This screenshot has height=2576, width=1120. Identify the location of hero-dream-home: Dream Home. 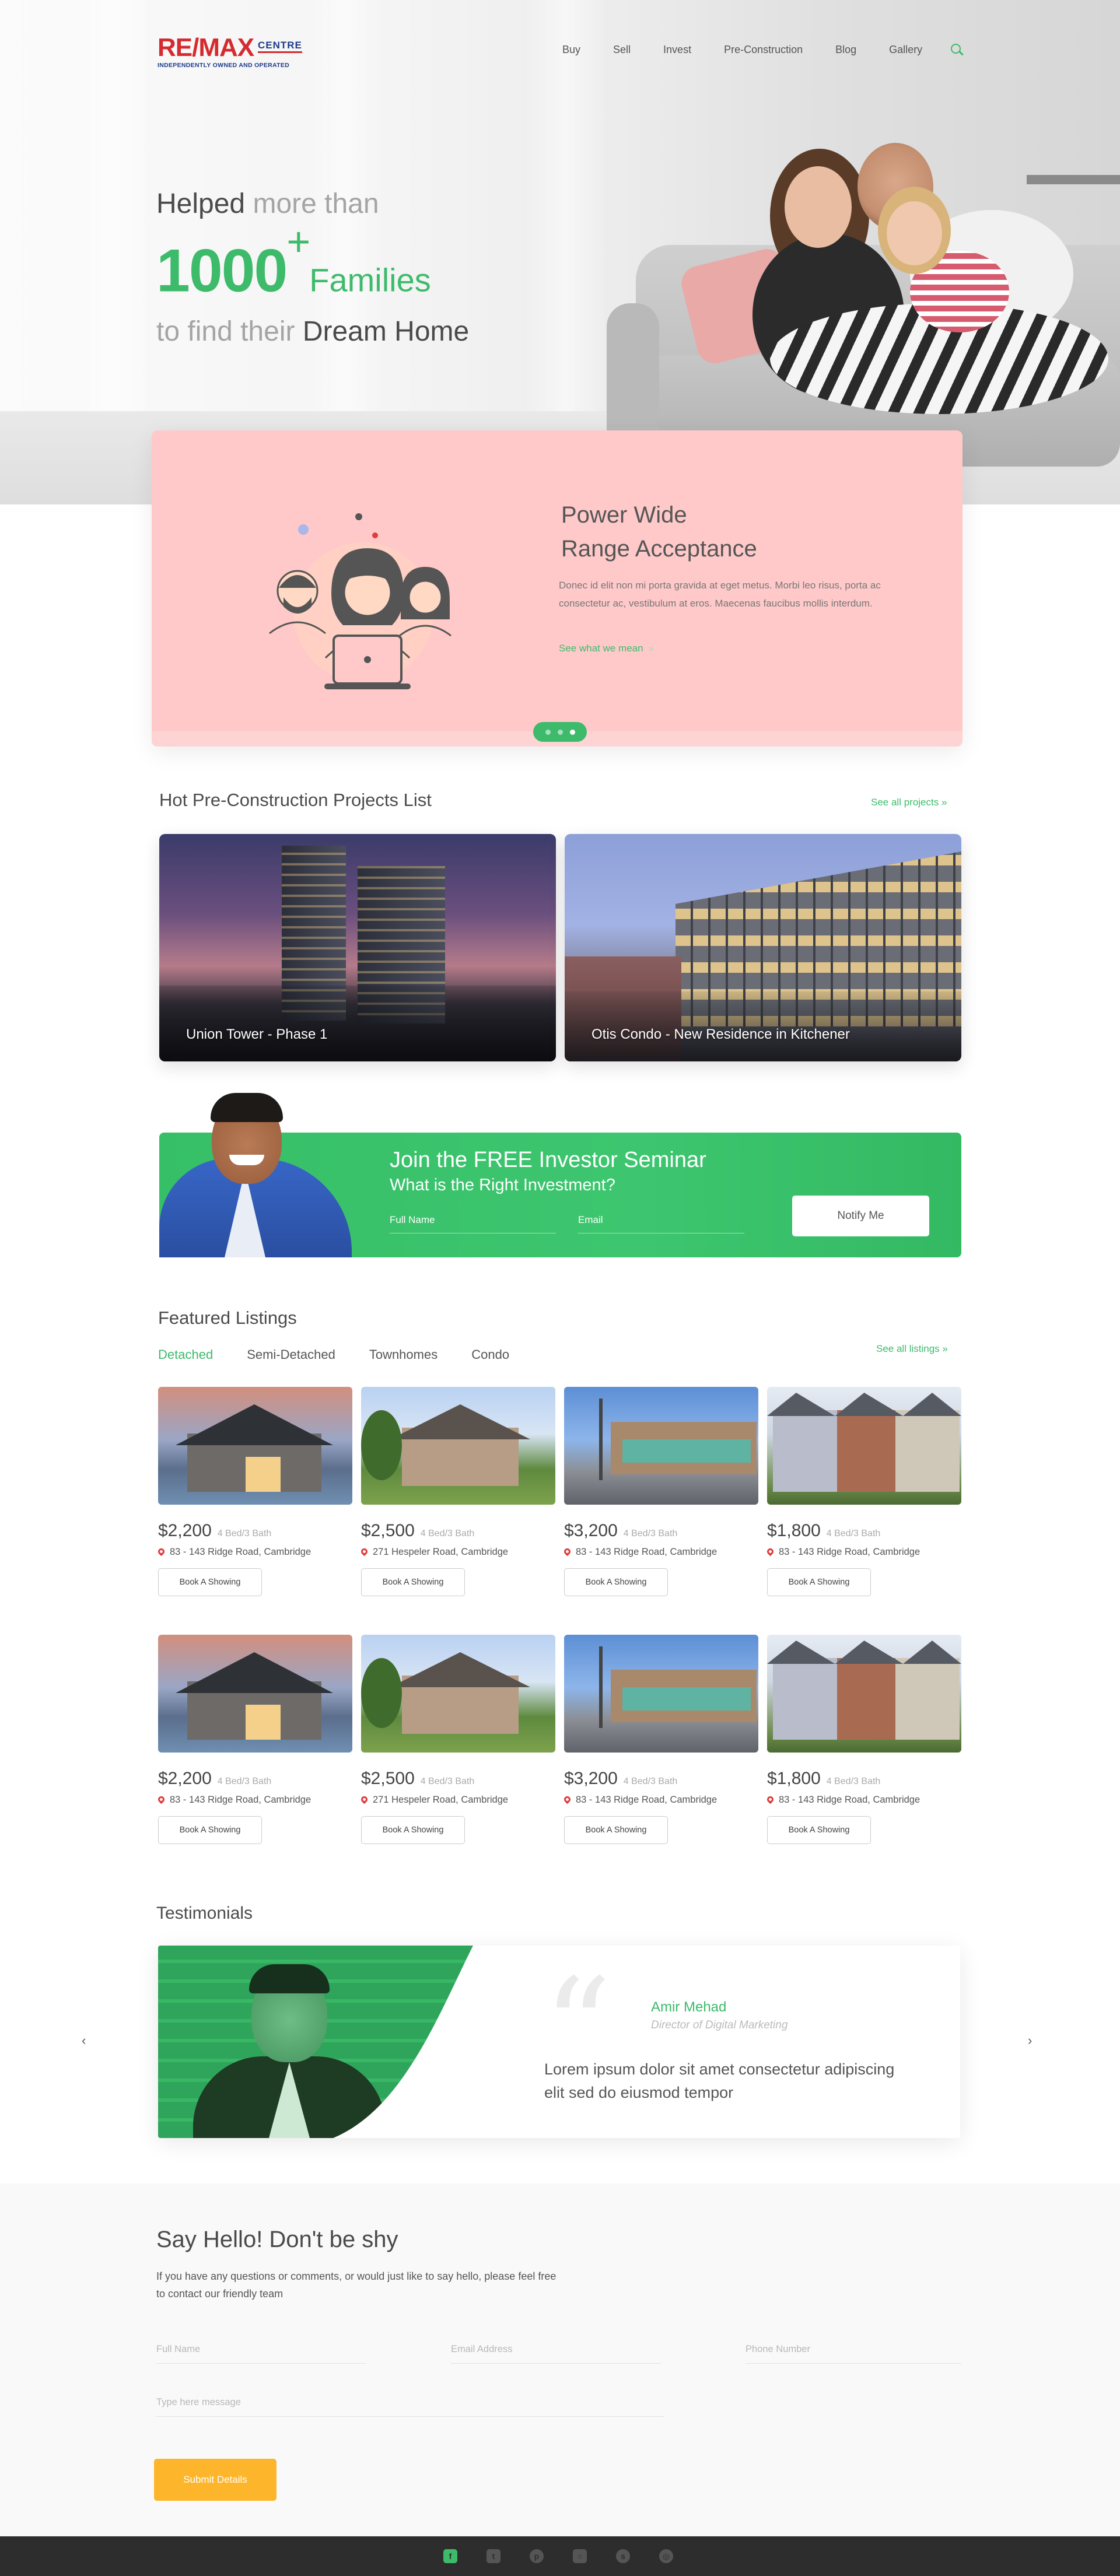
(386, 331).